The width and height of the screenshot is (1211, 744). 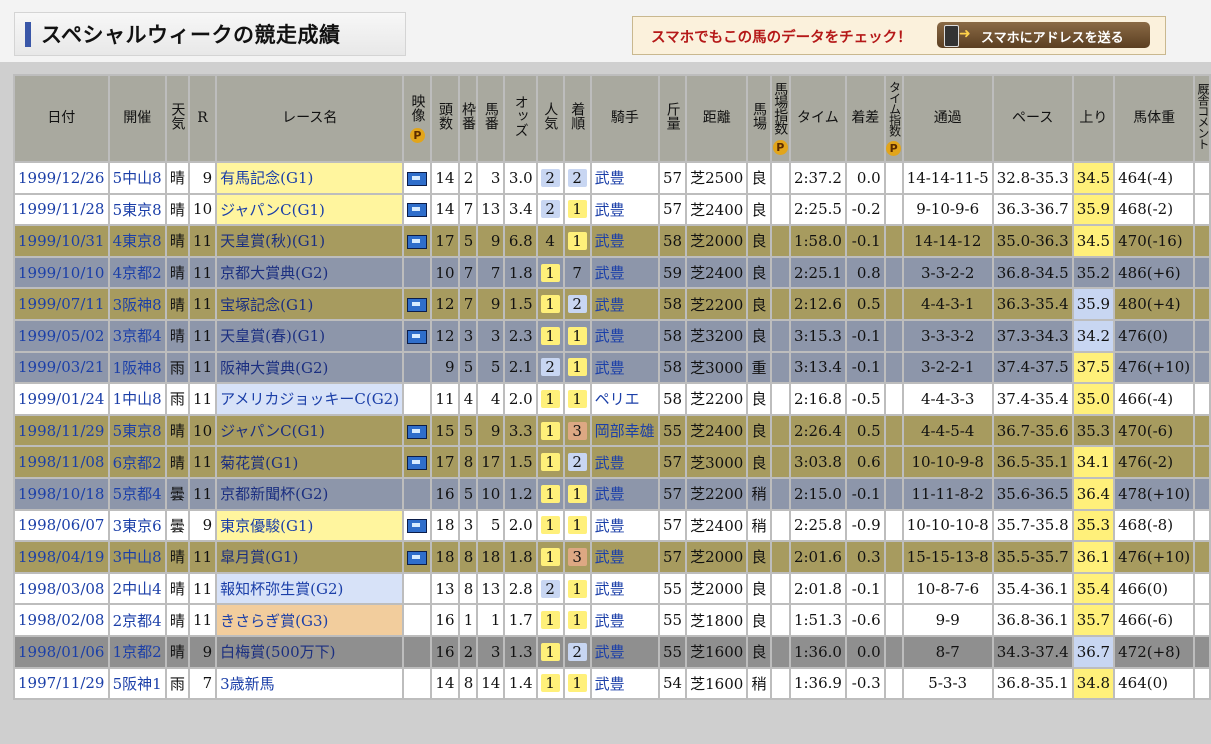 What do you see at coordinates (137, 399) in the screenshot?
I see `venue-link: 1中山8` at bounding box center [137, 399].